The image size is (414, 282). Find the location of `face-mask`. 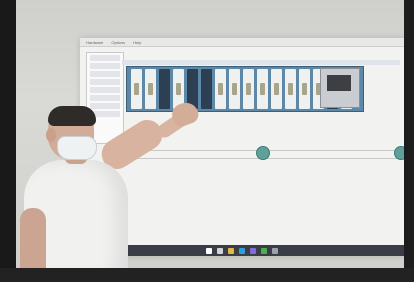

face-mask is located at coordinates (77, 148).